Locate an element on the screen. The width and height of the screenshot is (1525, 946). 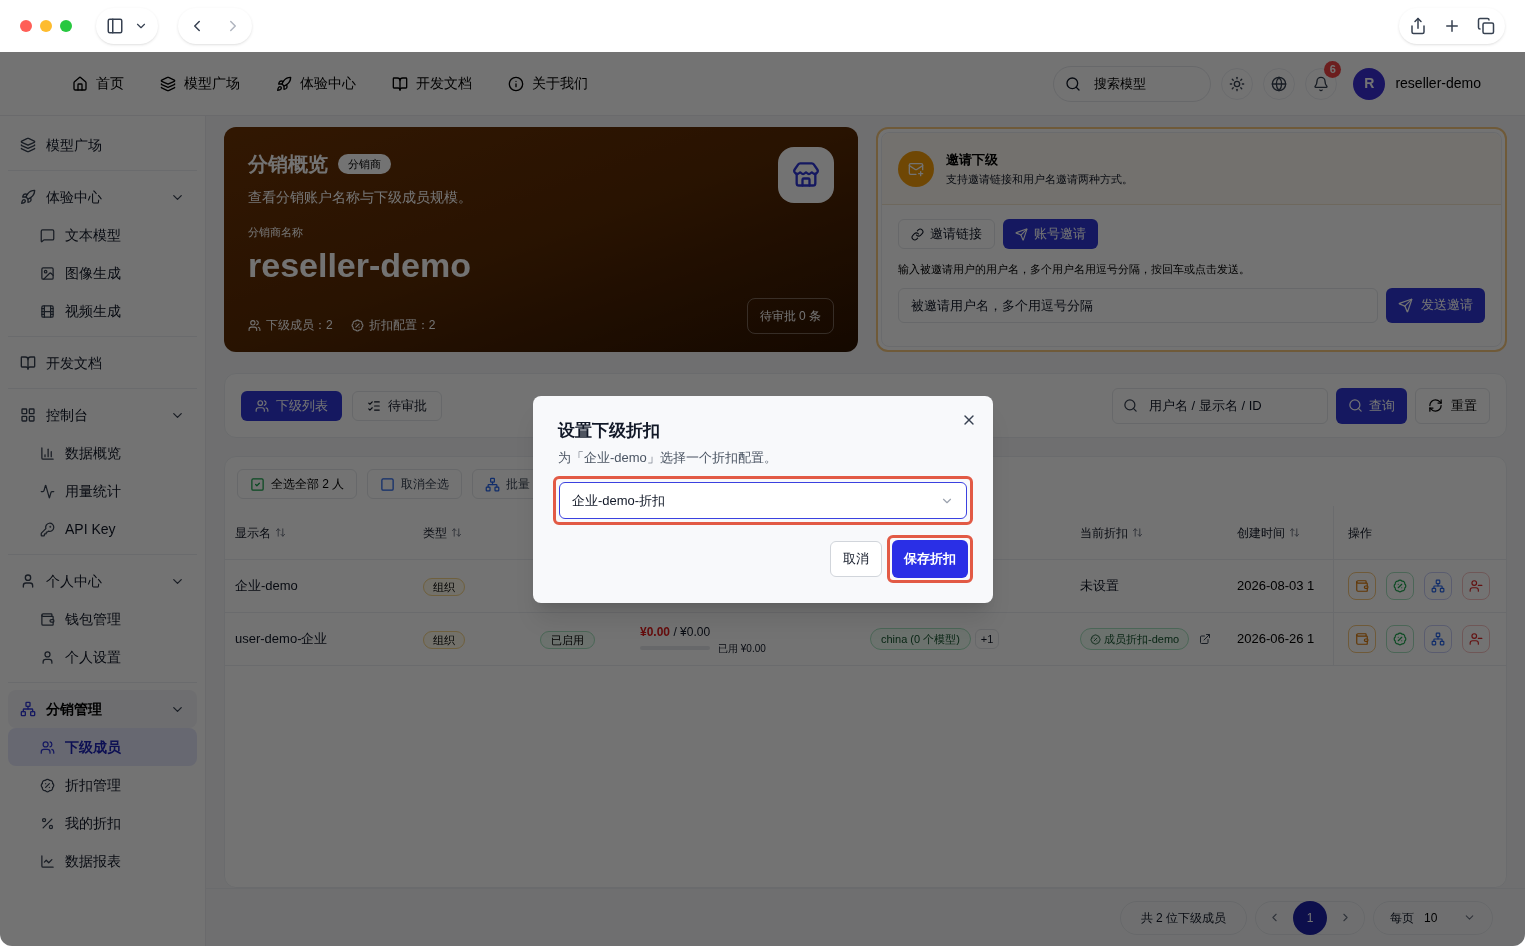
bulk-button: 全选全部 2 人 is located at coordinates (297, 484).